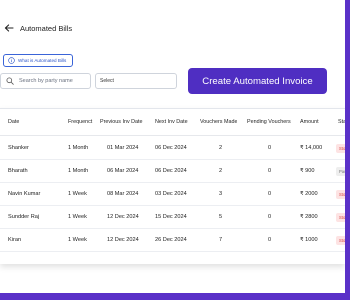 The height and width of the screenshot is (300, 350). Describe the element at coordinates (107, 81) in the screenshot. I see `filter-select-value: Select` at that location.